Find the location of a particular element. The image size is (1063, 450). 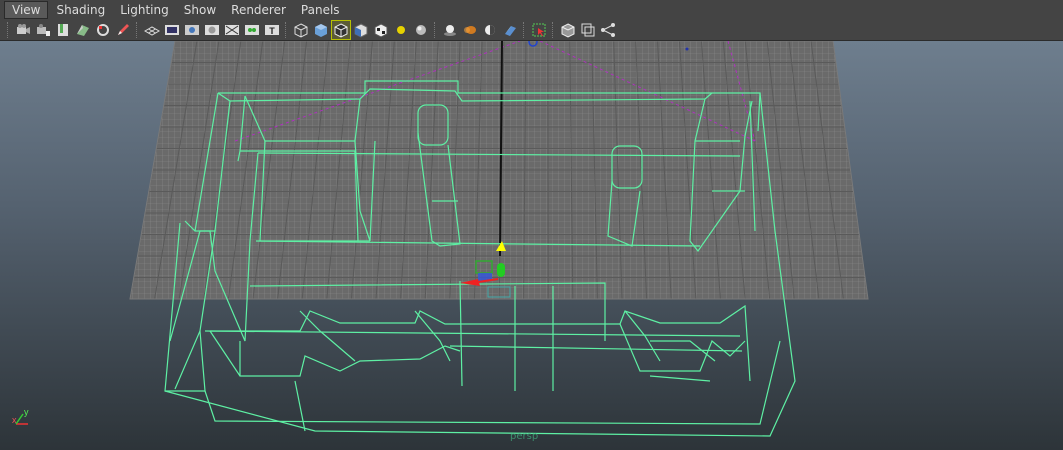

xray-active-components-icon is located at coordinates (588, 30).